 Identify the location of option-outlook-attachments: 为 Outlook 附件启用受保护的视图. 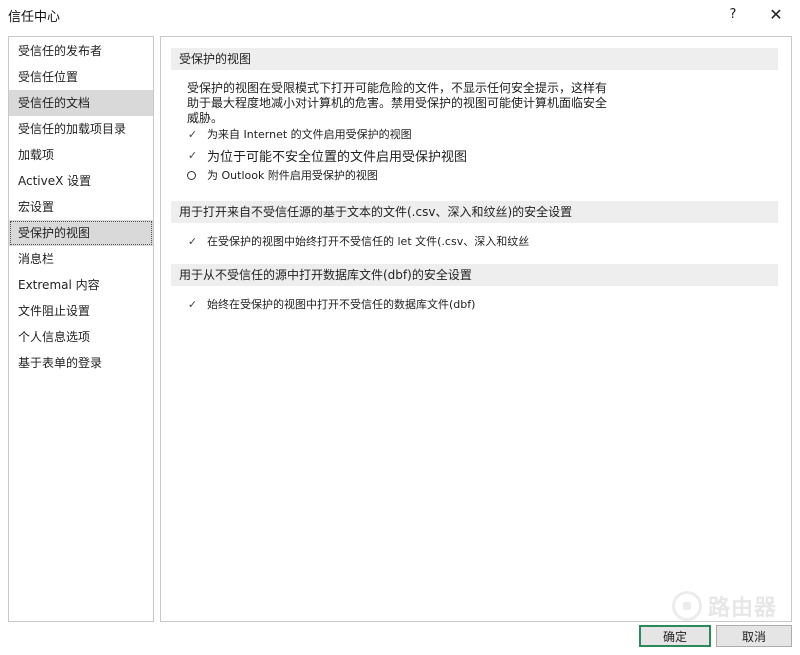
(282, 175).